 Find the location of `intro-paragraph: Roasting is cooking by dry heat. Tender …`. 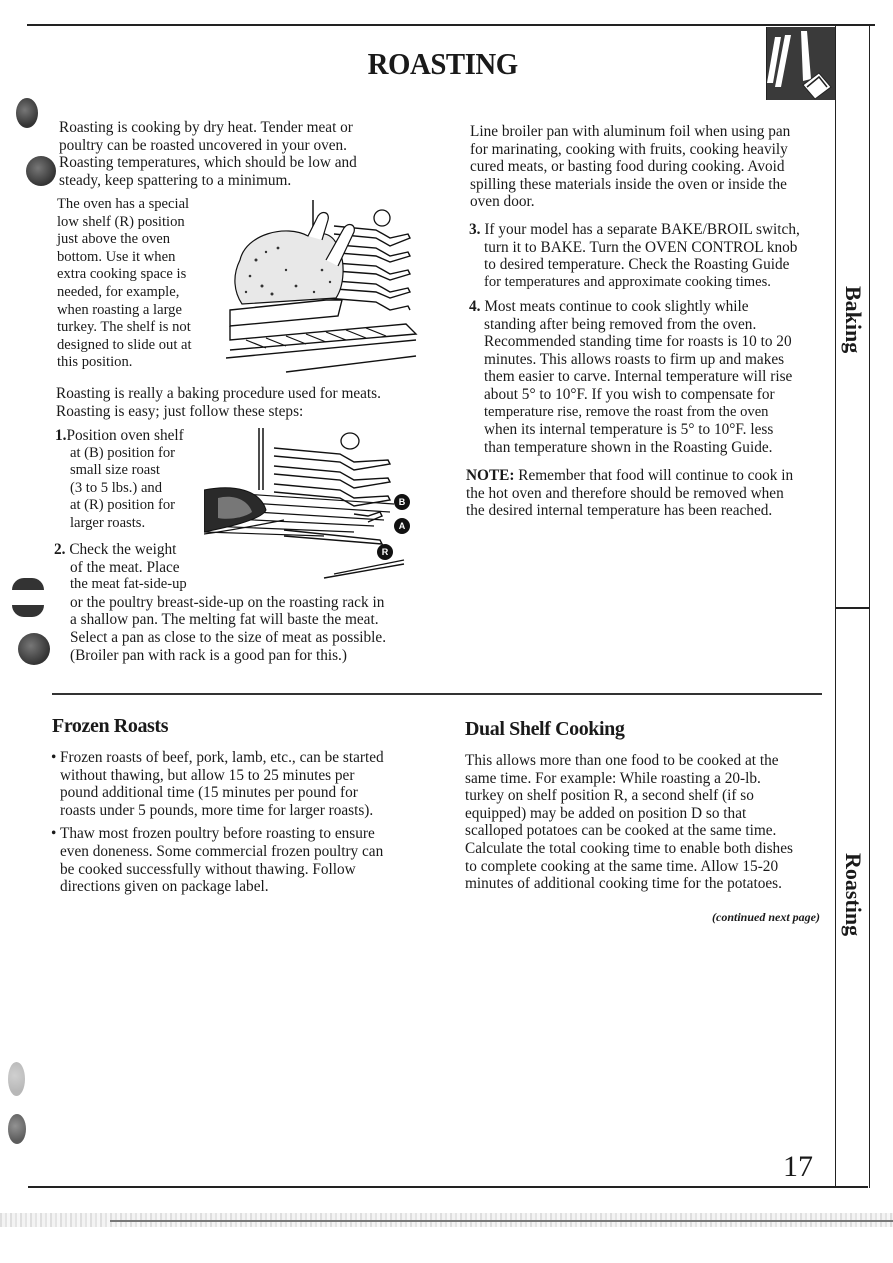

intro-paragraph: Roasting is cooking by dry heat. Tender … is located at coordinates (208, 154).